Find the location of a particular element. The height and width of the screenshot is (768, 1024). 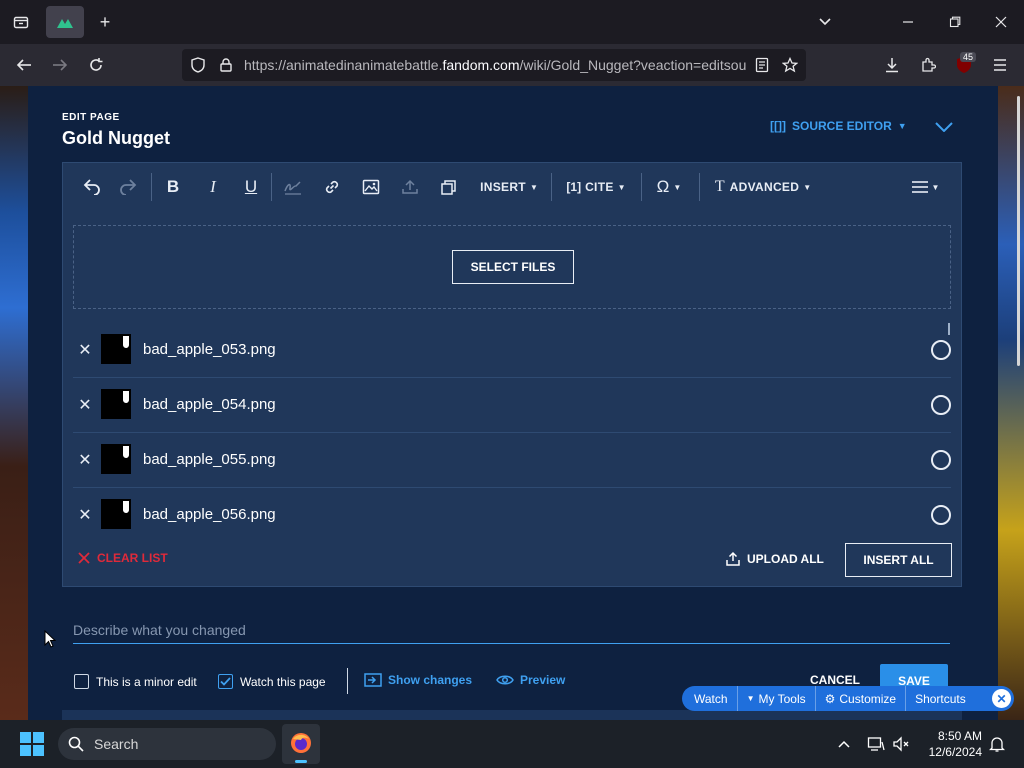

insert-label: INSERT is located at coordinates (503, 187).